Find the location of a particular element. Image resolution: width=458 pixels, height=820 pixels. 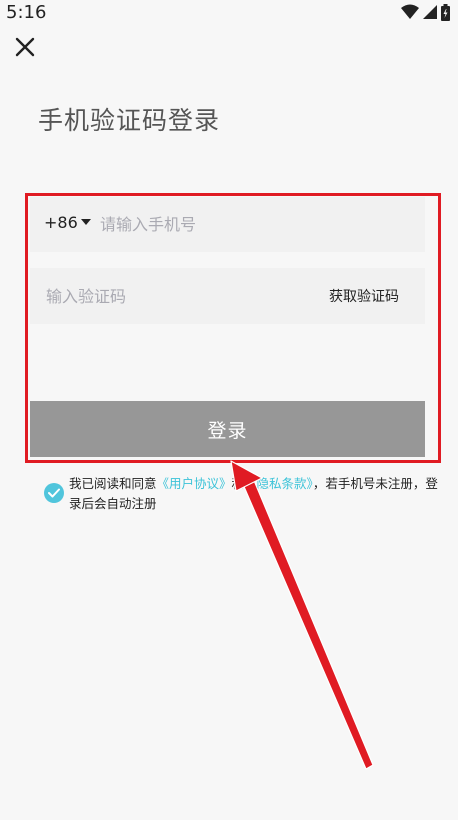

wifi-icon is located at coordinates (410, 11).